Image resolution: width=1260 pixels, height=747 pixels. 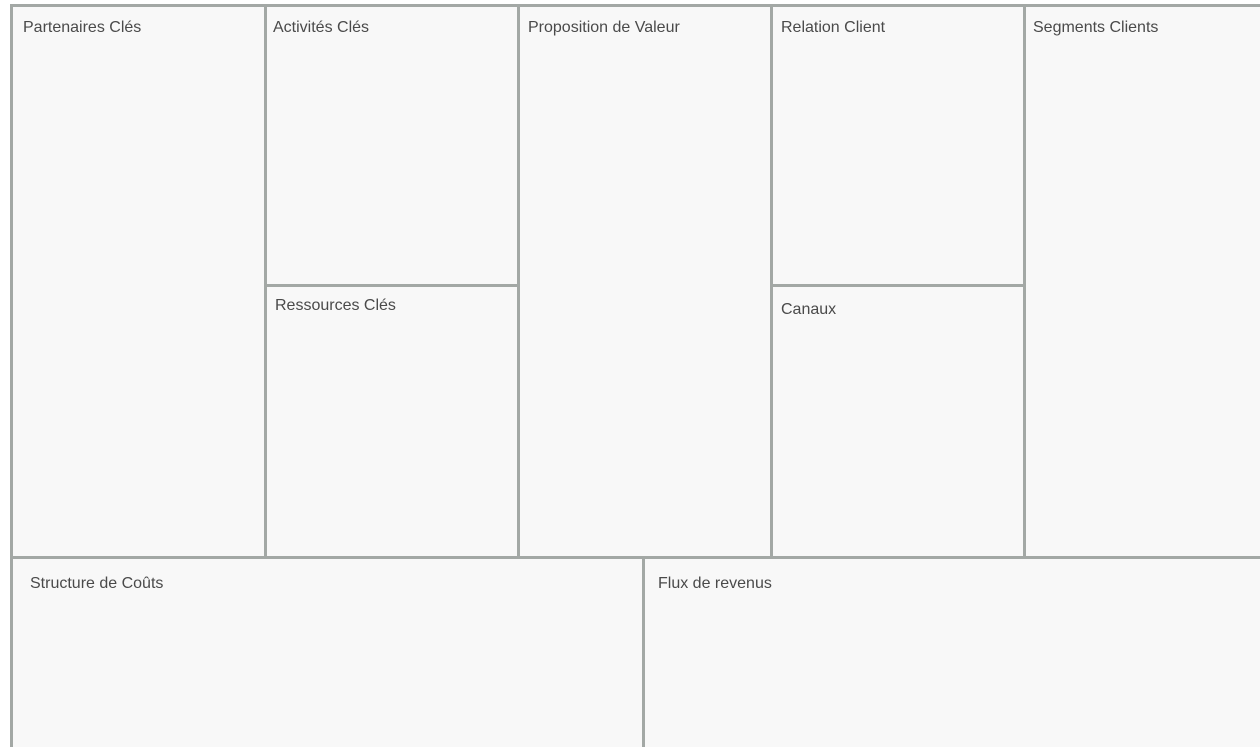 What do you see at coordinates (1096, 27) in the screenshot?
I see `customer-segments-label: Segments Clients` at bounding box center [1096, 27].